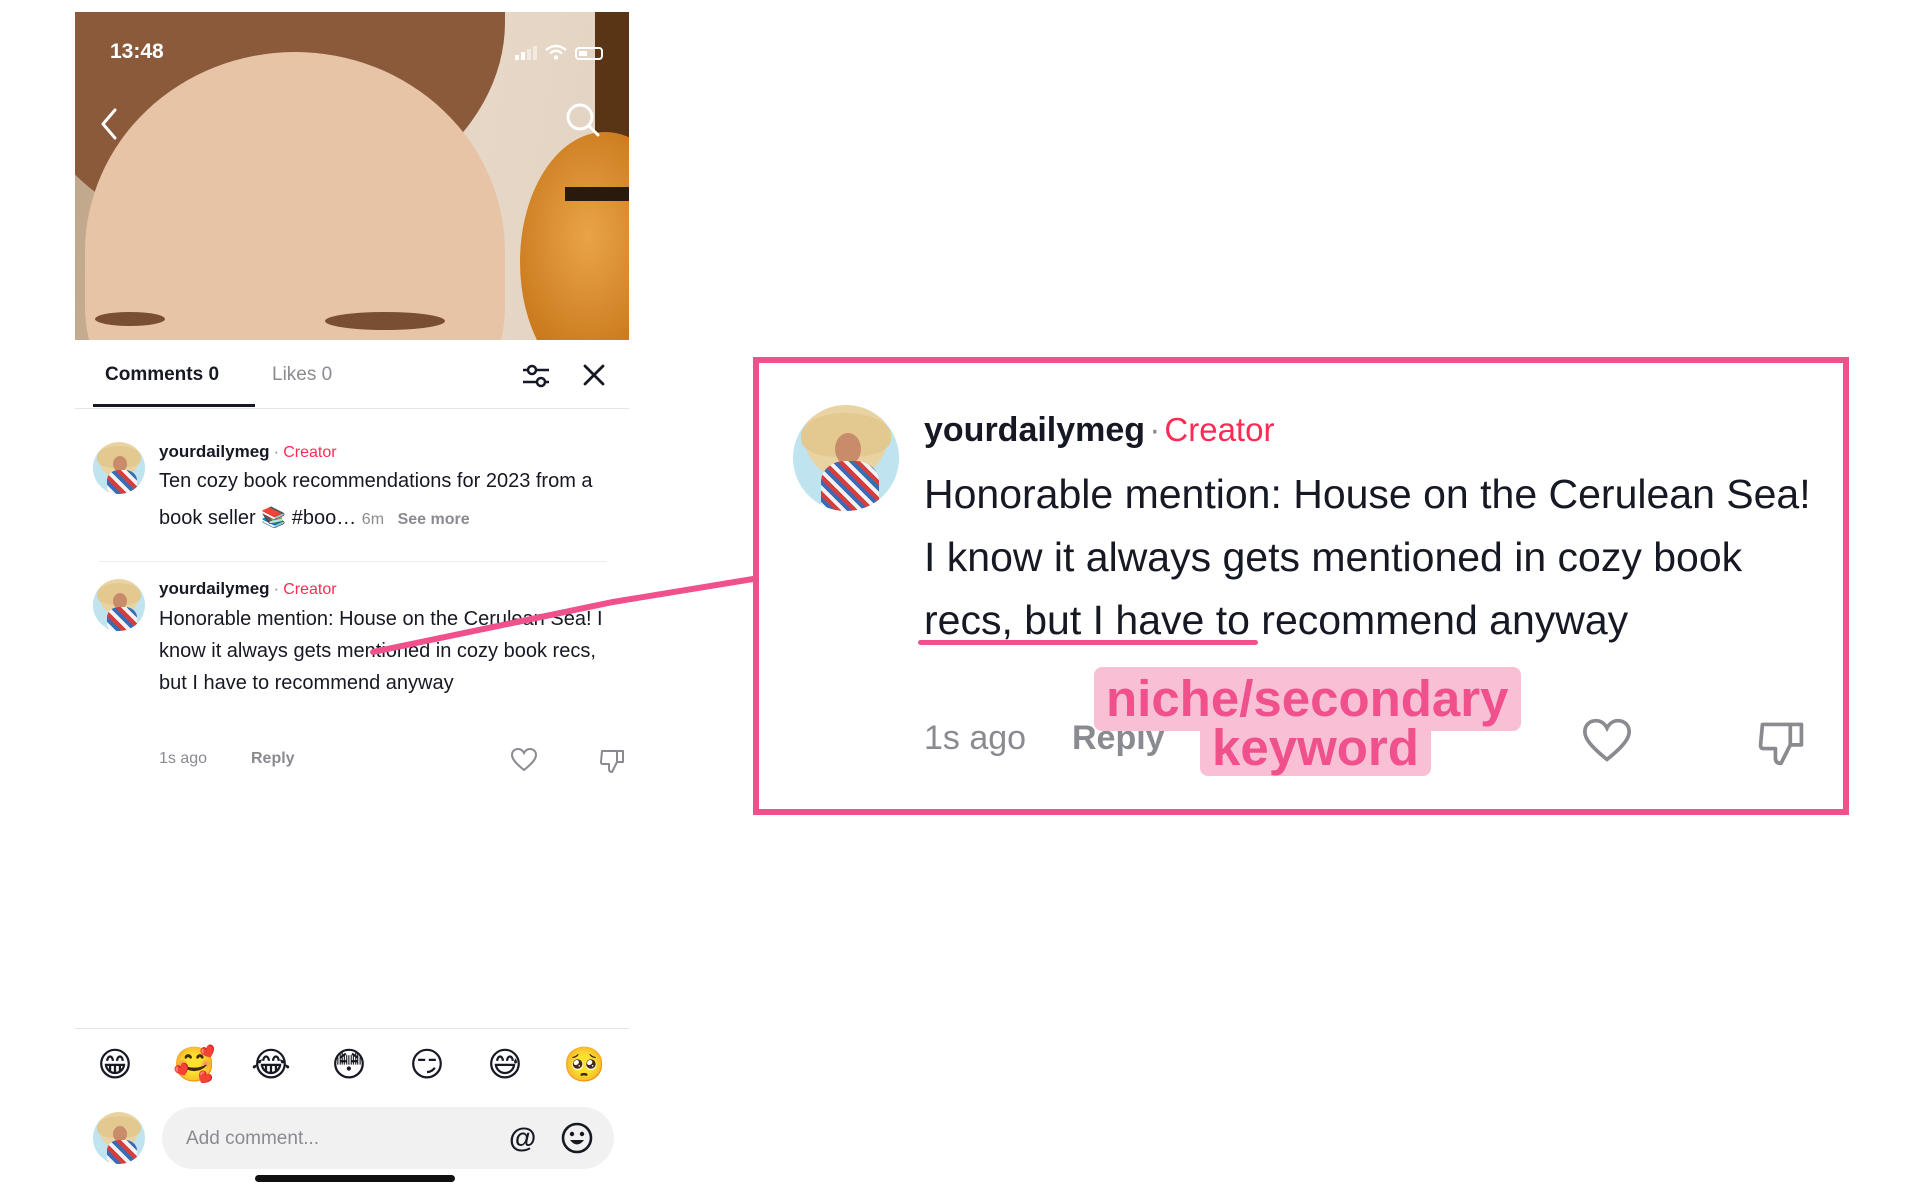 The image size is (1920, 1193). What do you see at coordinates (373, 519) in the screenshot?
I see `comment-time: 6m` at bounding box center [373, 519].